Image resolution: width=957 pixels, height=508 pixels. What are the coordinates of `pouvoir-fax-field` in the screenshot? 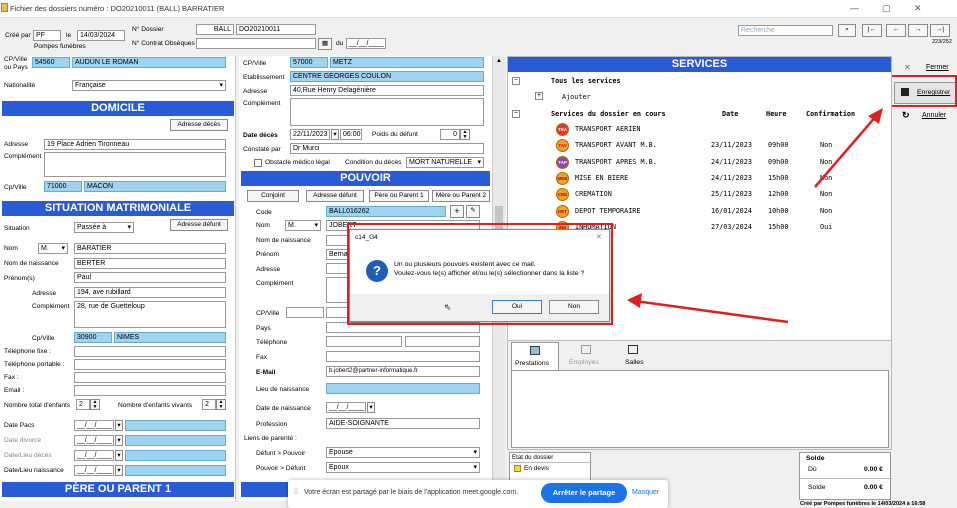 It's located at (403, 356).